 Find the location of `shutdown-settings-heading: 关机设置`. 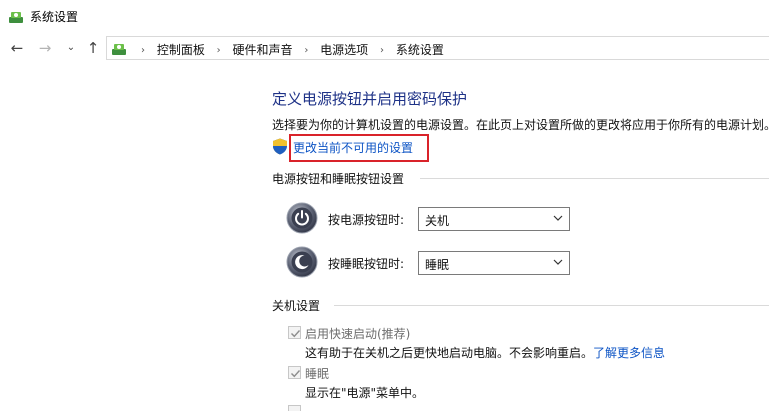

shutdown-settings-heading: 关机设置 is located at coordinates (296, 306).